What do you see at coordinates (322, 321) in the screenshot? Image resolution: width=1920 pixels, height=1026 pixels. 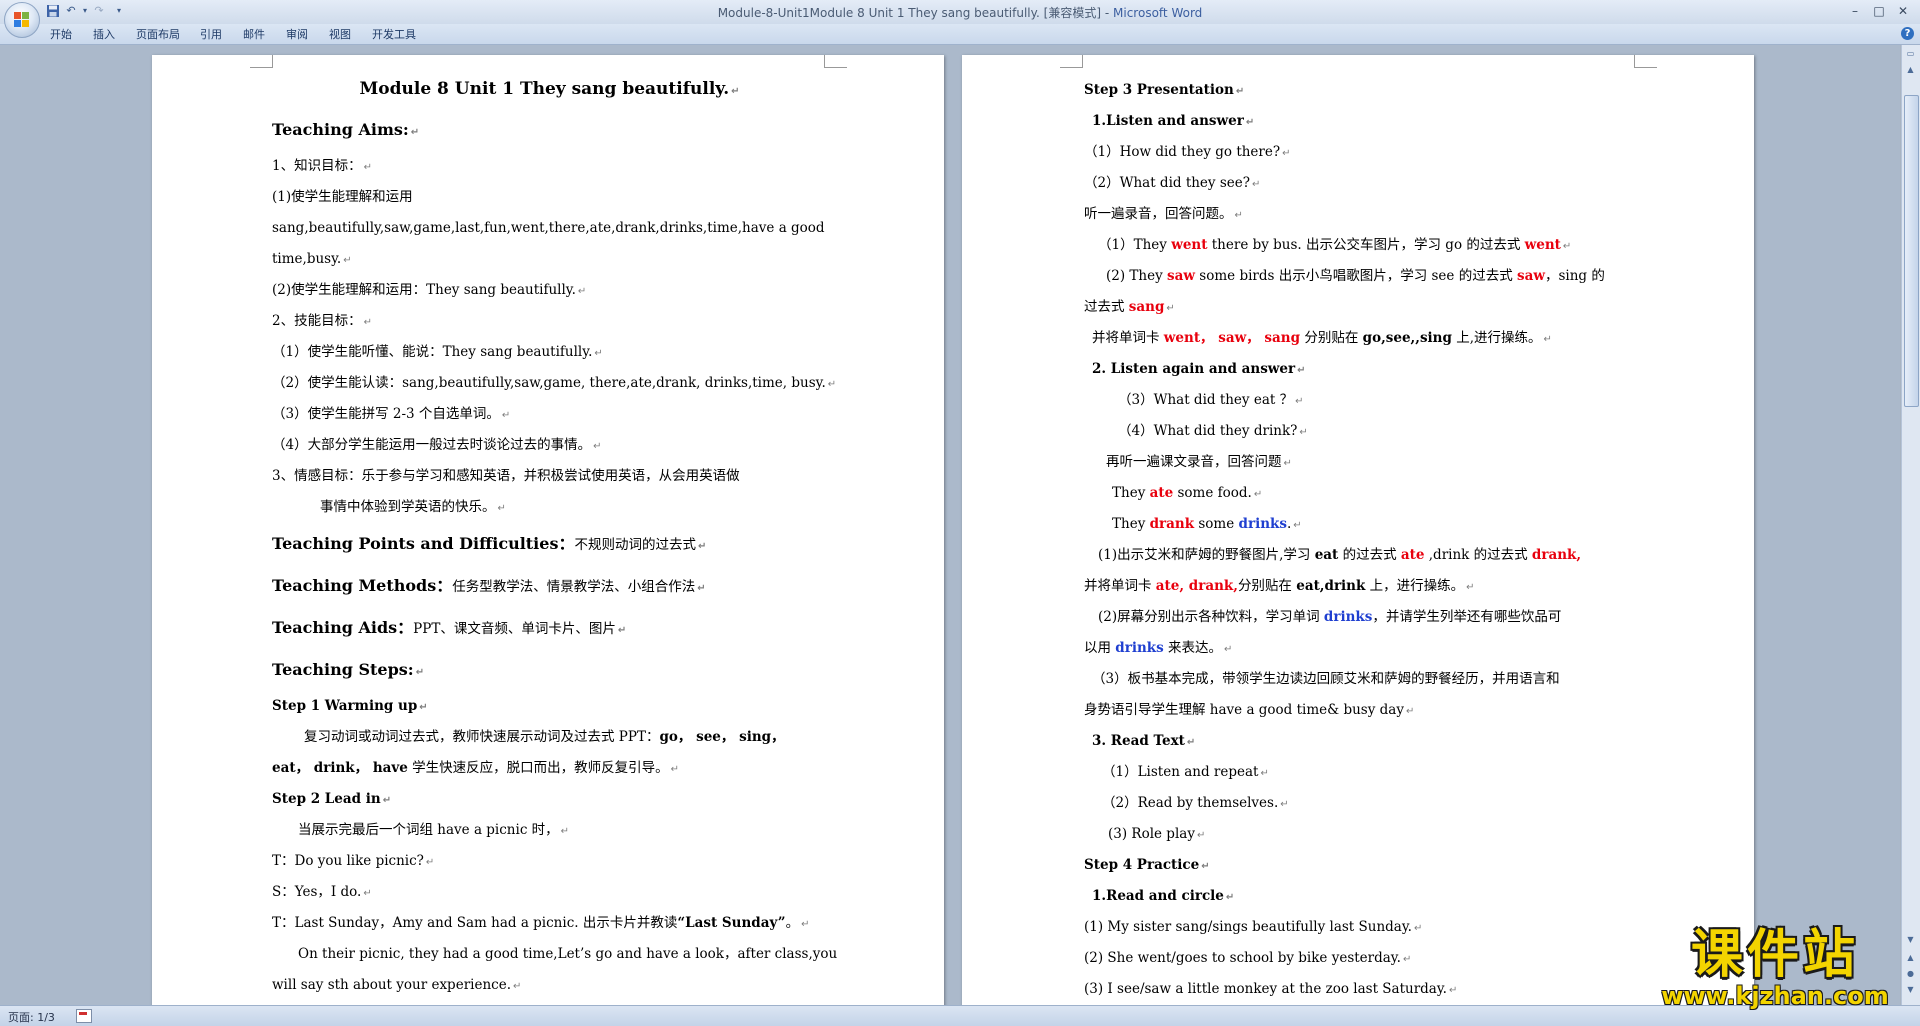 I see `paragraph: 2、技能目标： ↵` at bounding box center [322, 321].